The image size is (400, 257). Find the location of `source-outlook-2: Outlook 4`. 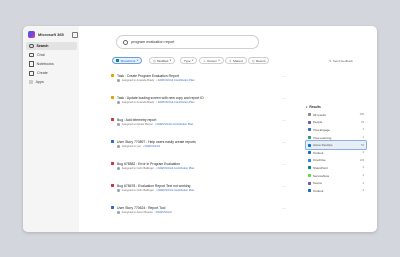

source-outlook-2: Outlook 4 is located at coordinates (336, 191).